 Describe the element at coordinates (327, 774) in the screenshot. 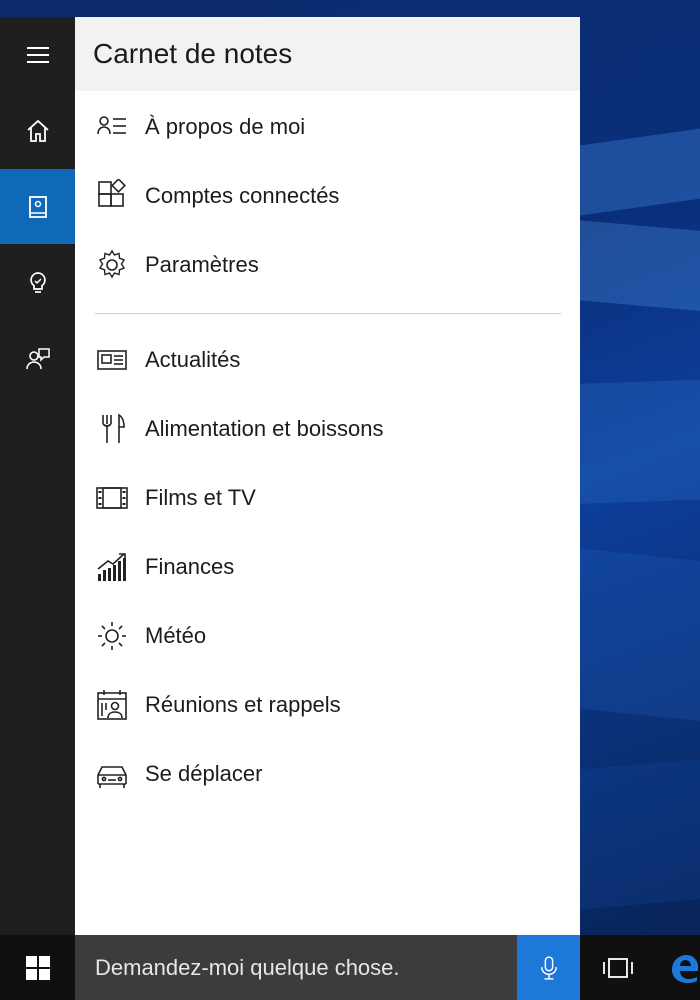

I see `notebook-item-getting-around: Se déplacer` at that location.